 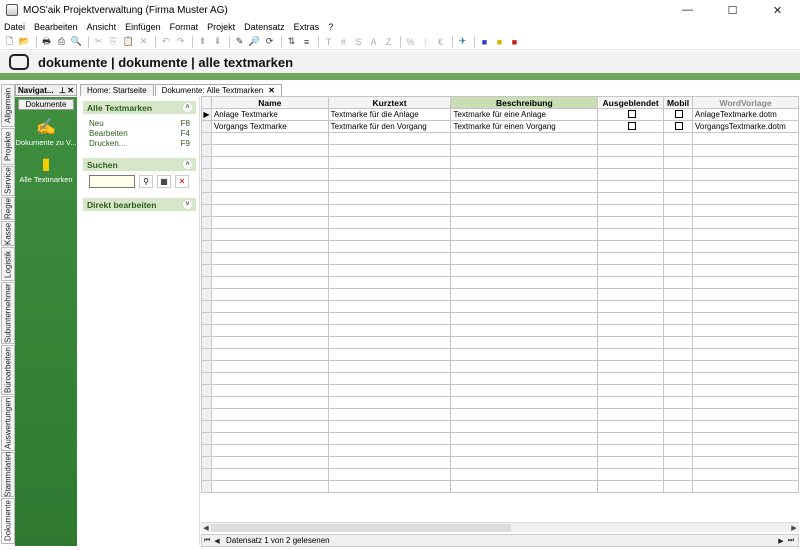 What do you see at coordinates (206, 528) in the screenshot?
I see `scroll-left-icon: ◀` at bounding box center [206, 528].